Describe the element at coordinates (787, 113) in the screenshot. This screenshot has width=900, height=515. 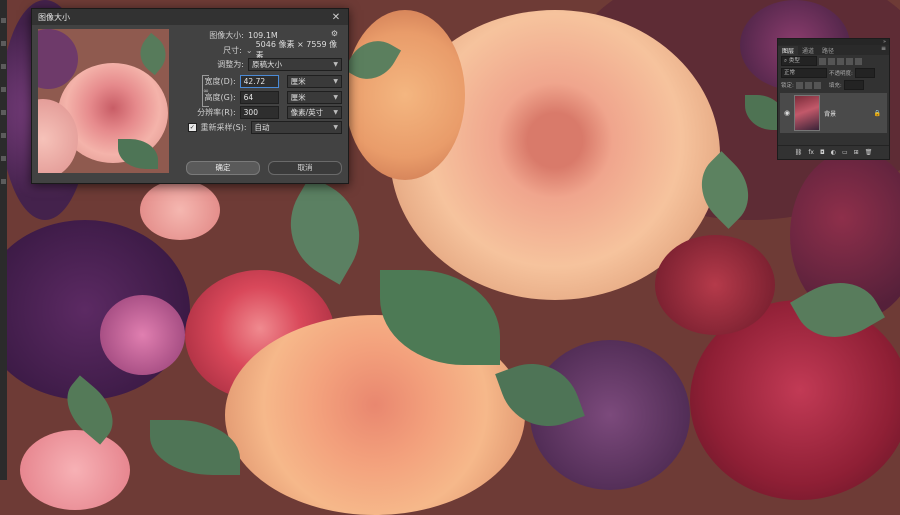
I see `eye-icon: ◉` at that location.